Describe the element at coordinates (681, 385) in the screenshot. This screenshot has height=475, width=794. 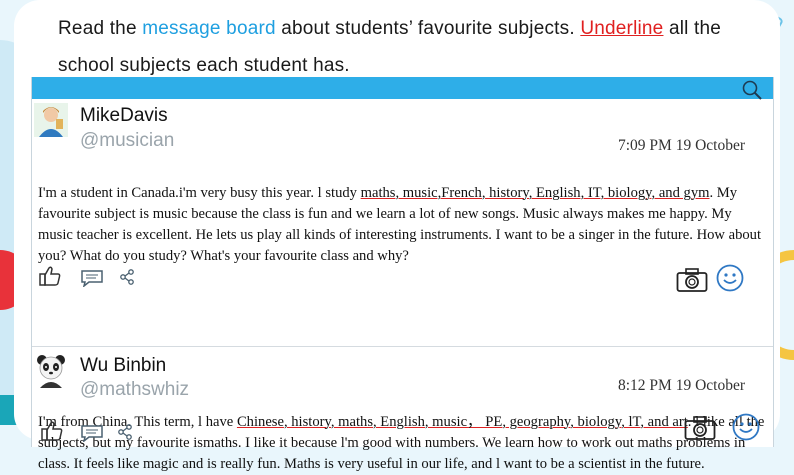
I see `post-timestamp: 8:12 PM 19 October` at that location.